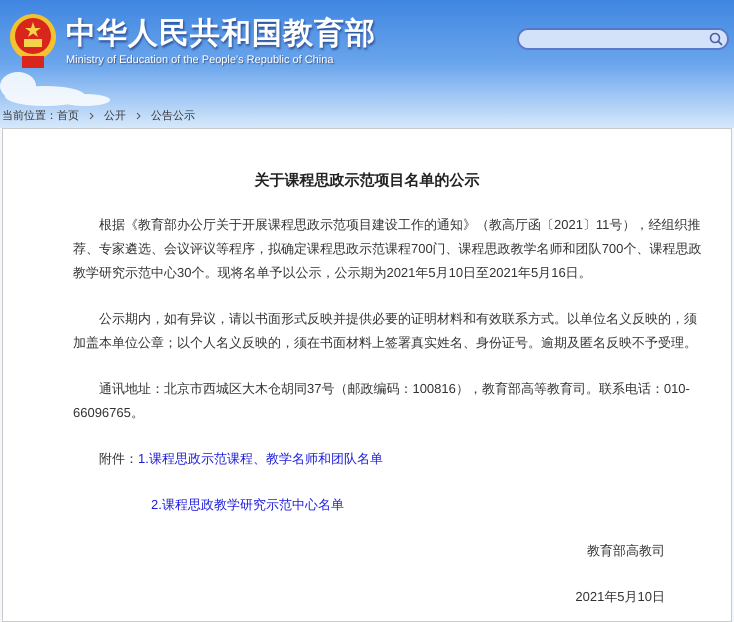 The image size is (734, 622). What do you see at coordinates (366, 181) in the screenshot?
I see `article-title: 关于课程思政示范项目名单的公示` at bounding box center [366, 181].